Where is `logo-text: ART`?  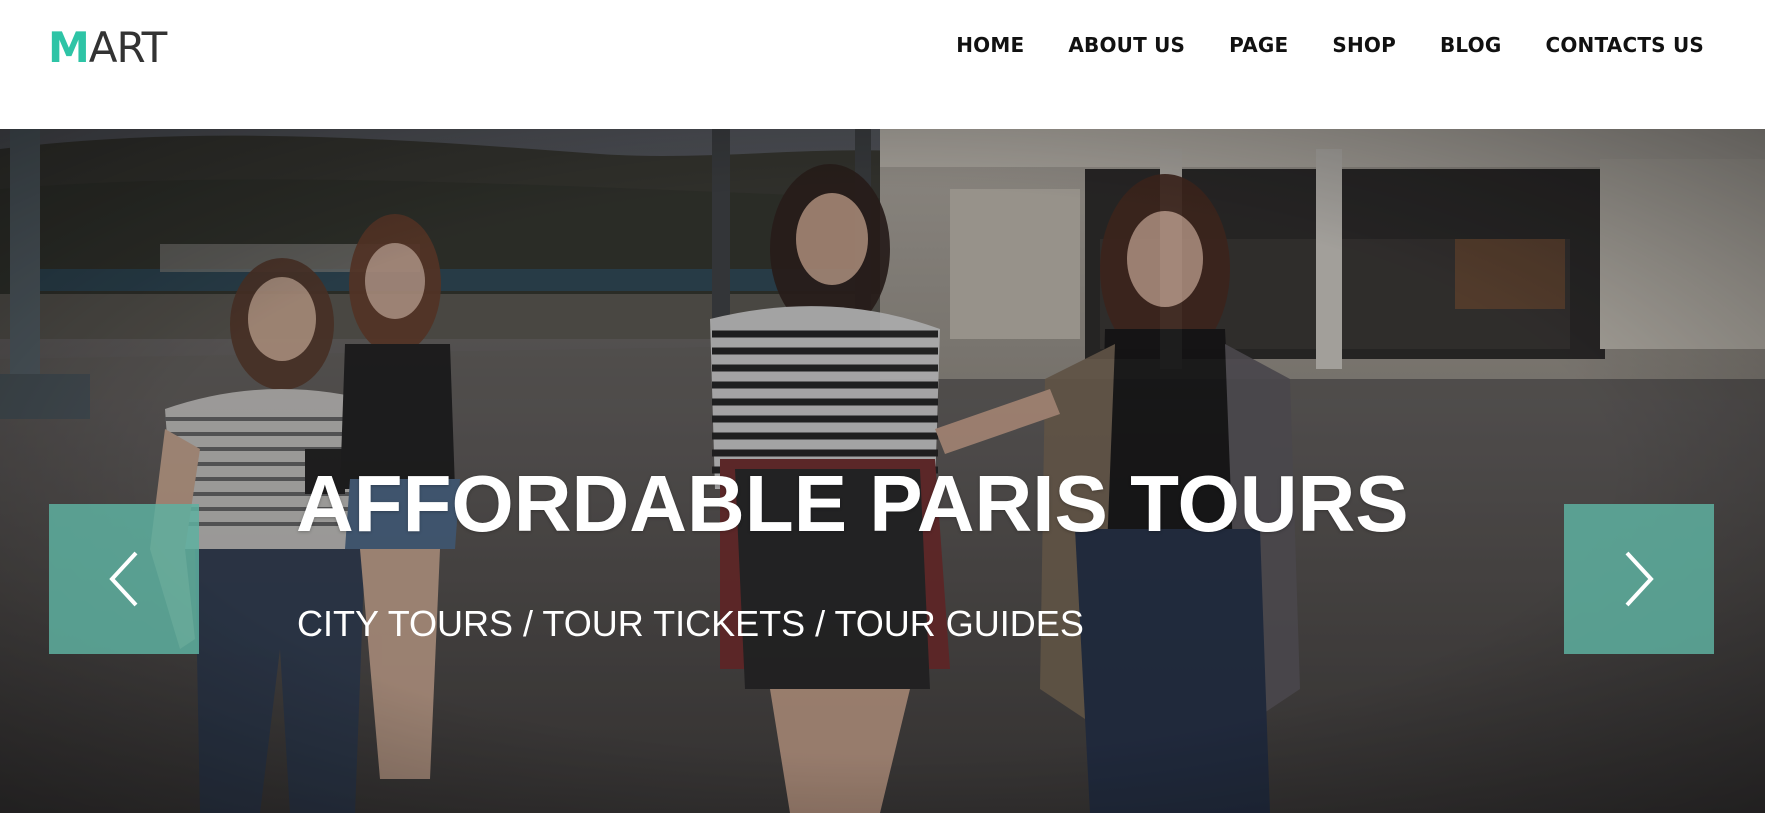
logo-text: ART is located at coordinates (128, 47).